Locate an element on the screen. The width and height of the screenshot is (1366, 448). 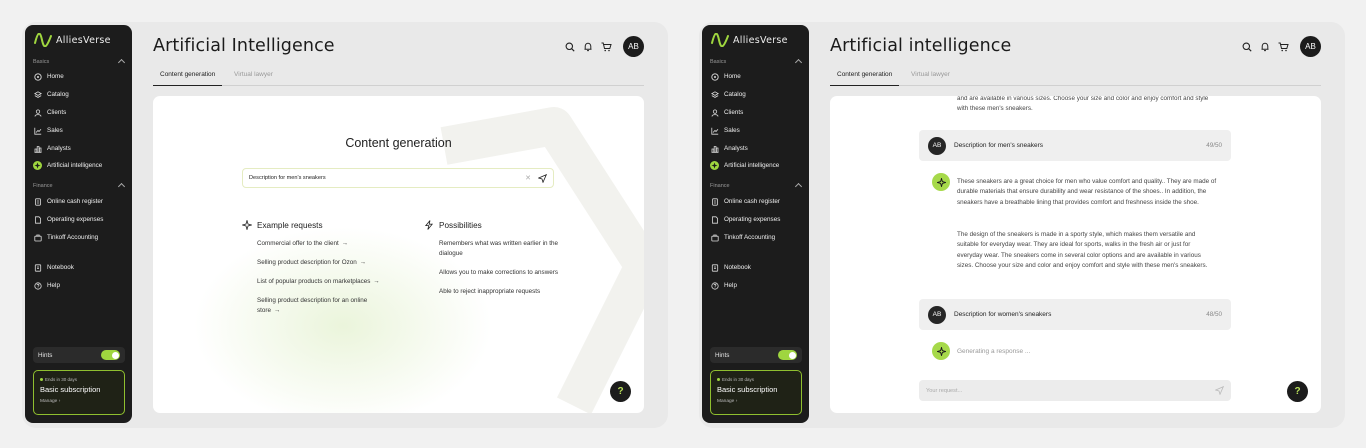
sidebar-item-label: Home is located at coordinates (732, 76).